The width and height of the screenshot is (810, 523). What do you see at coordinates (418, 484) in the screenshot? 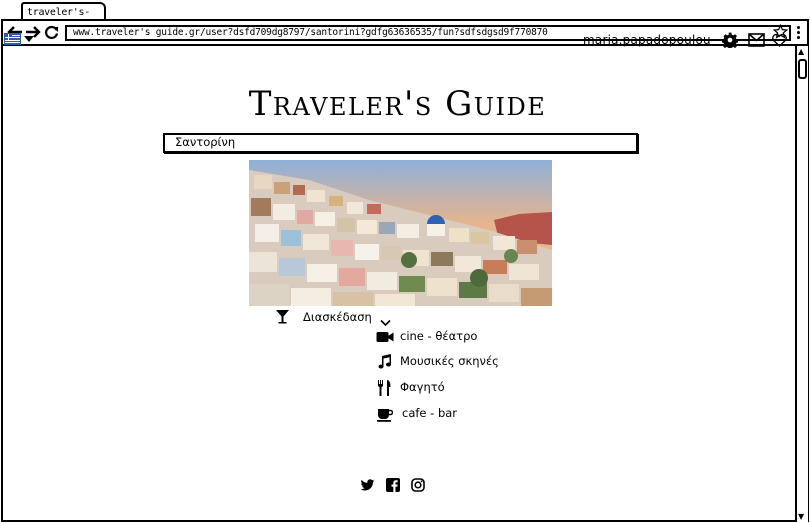
I see `instagram-icon` at bounding box center [418, 484].